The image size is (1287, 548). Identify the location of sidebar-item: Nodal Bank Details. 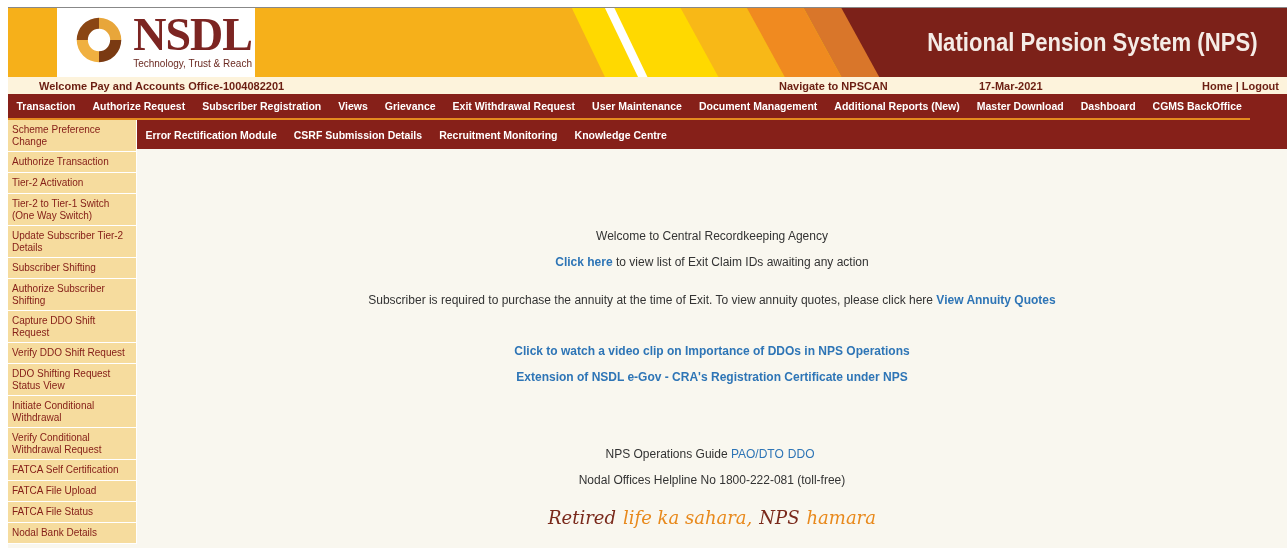
(72, 533).